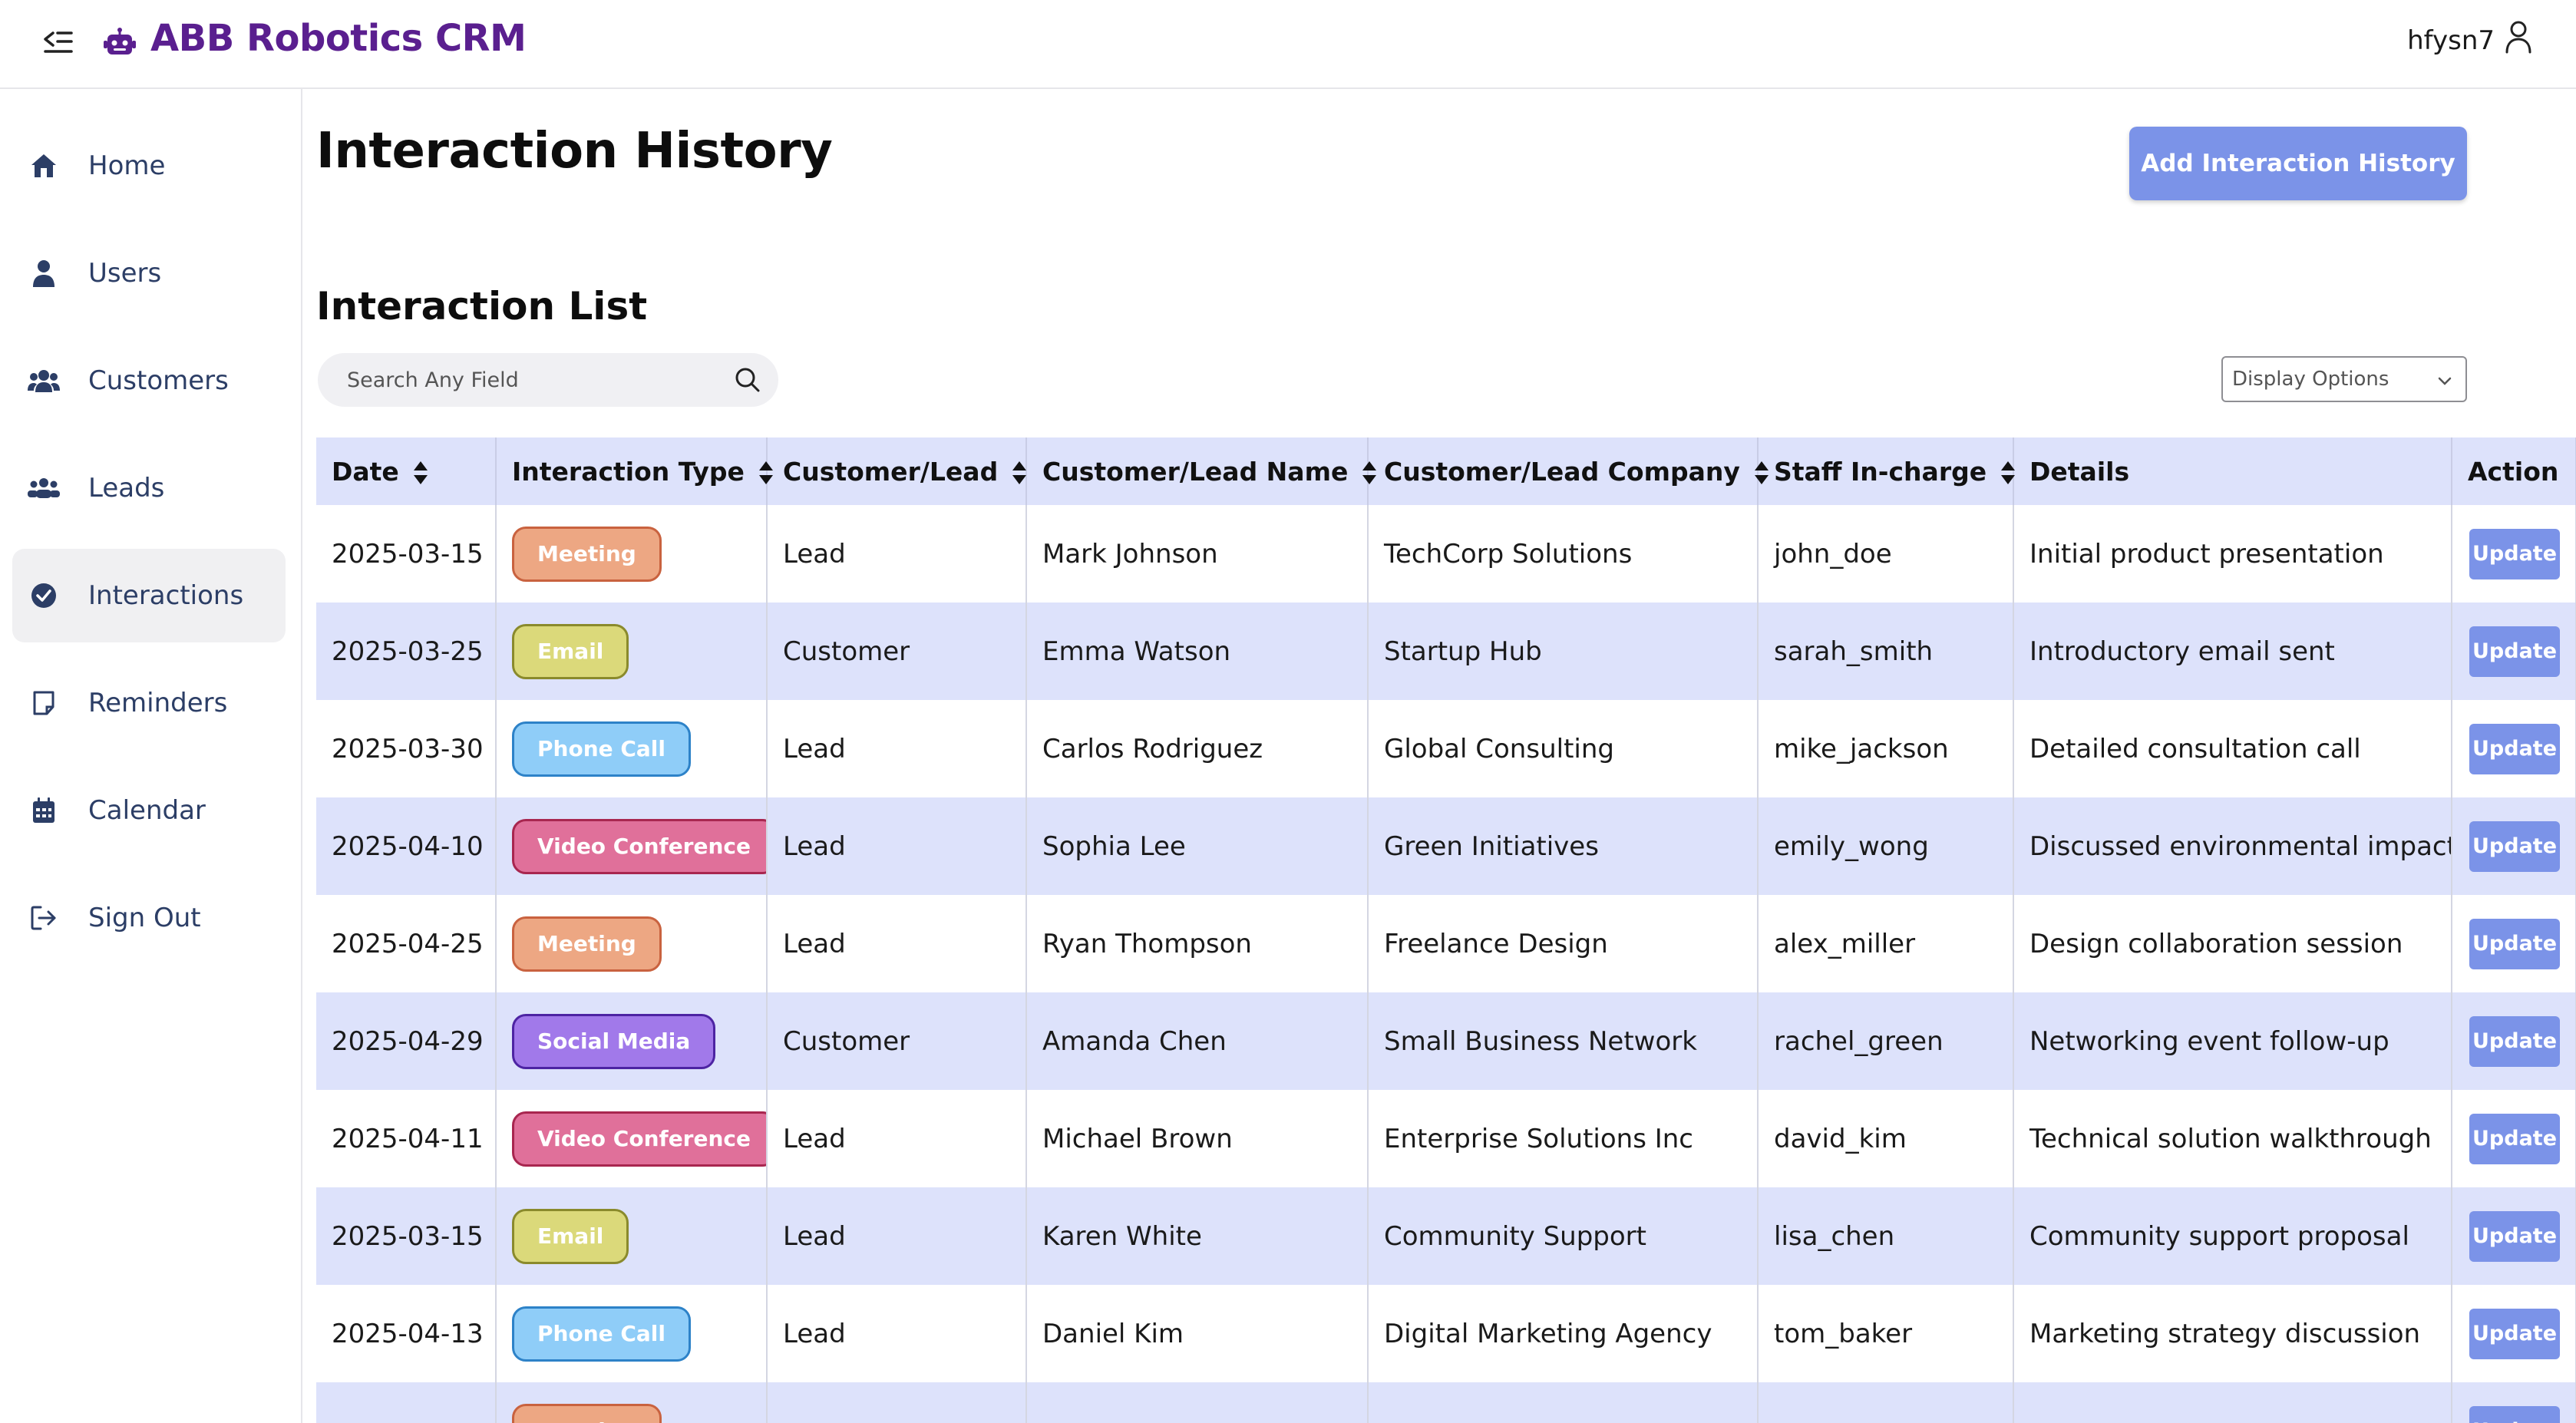 This screenshot has height=1423, width=2576. Describe the element at coordinates (1195, 471) in the screenshot. I see `column-header-label: Customer/Lead Name` at that location.